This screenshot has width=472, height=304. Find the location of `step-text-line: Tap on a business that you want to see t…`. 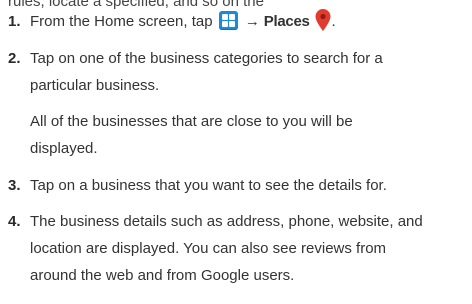

step-text-line: Tap on a business that you want to see t… is located at coordinates (208, 185).